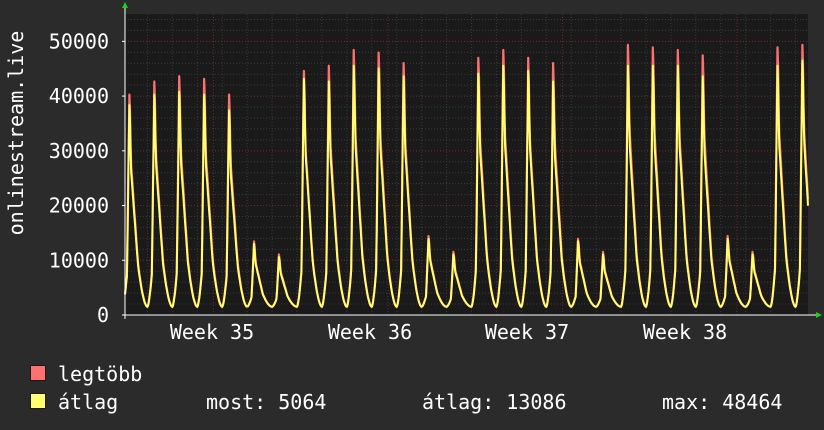 The height and width of the screenshot is (430, 824). What do you see at coordinates (79, 151) in the screenshot?
I see `y-tick-label: 30000` at bounding box center [79, 151].